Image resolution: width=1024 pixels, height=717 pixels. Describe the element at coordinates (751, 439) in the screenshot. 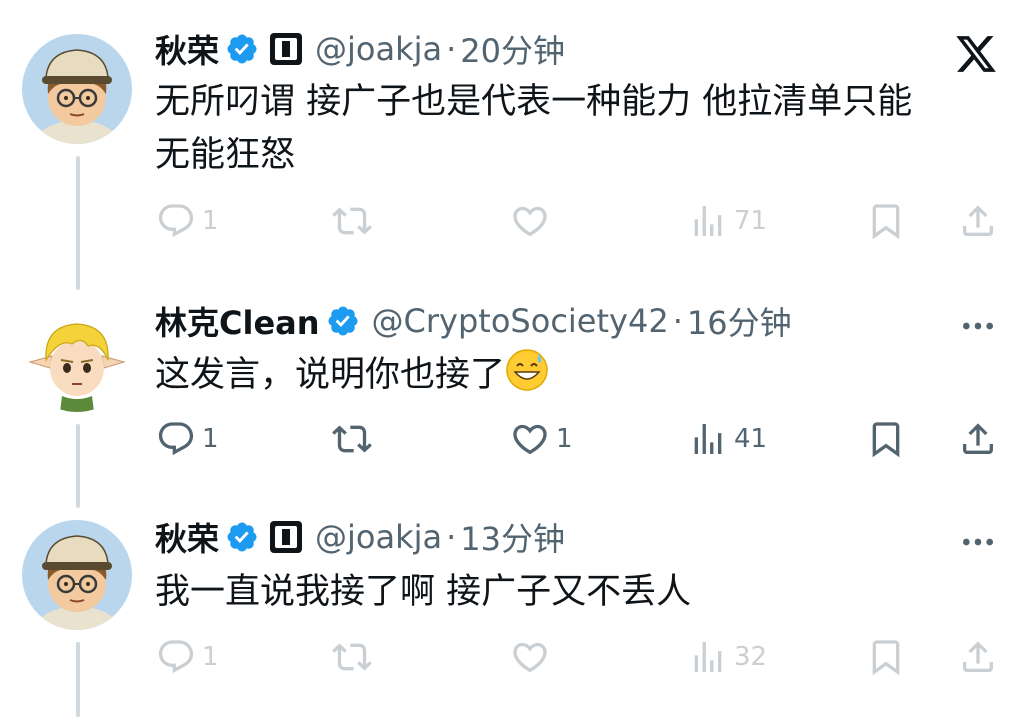

I see `views-count: 41` at that location.